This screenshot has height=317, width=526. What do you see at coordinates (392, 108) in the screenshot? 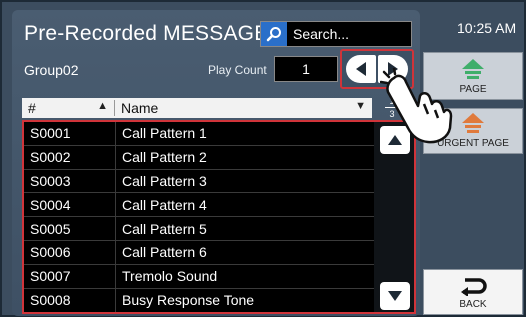
I see `page-indicator: 1 3` at bounding box center [392, 108].